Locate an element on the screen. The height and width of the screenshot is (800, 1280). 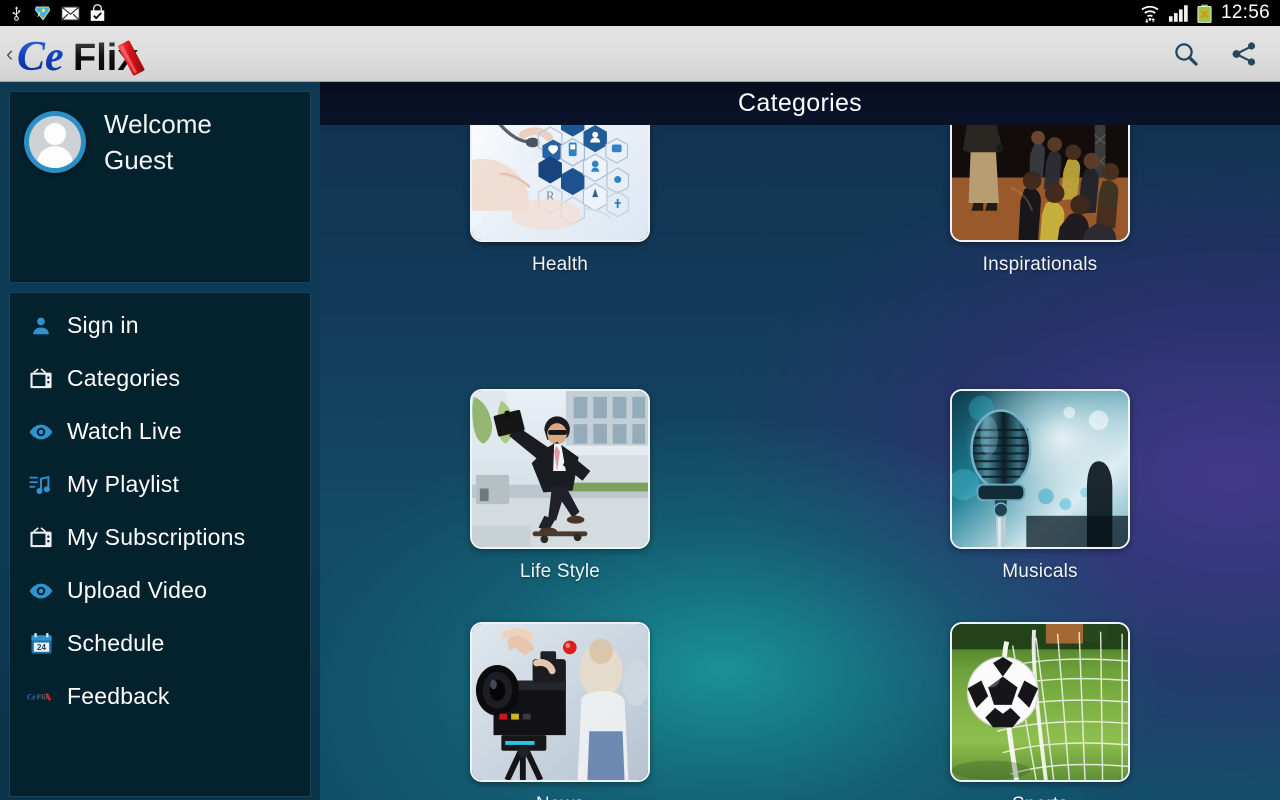
vintage-microphone-stage-image is located at coordinates (1040, 469).